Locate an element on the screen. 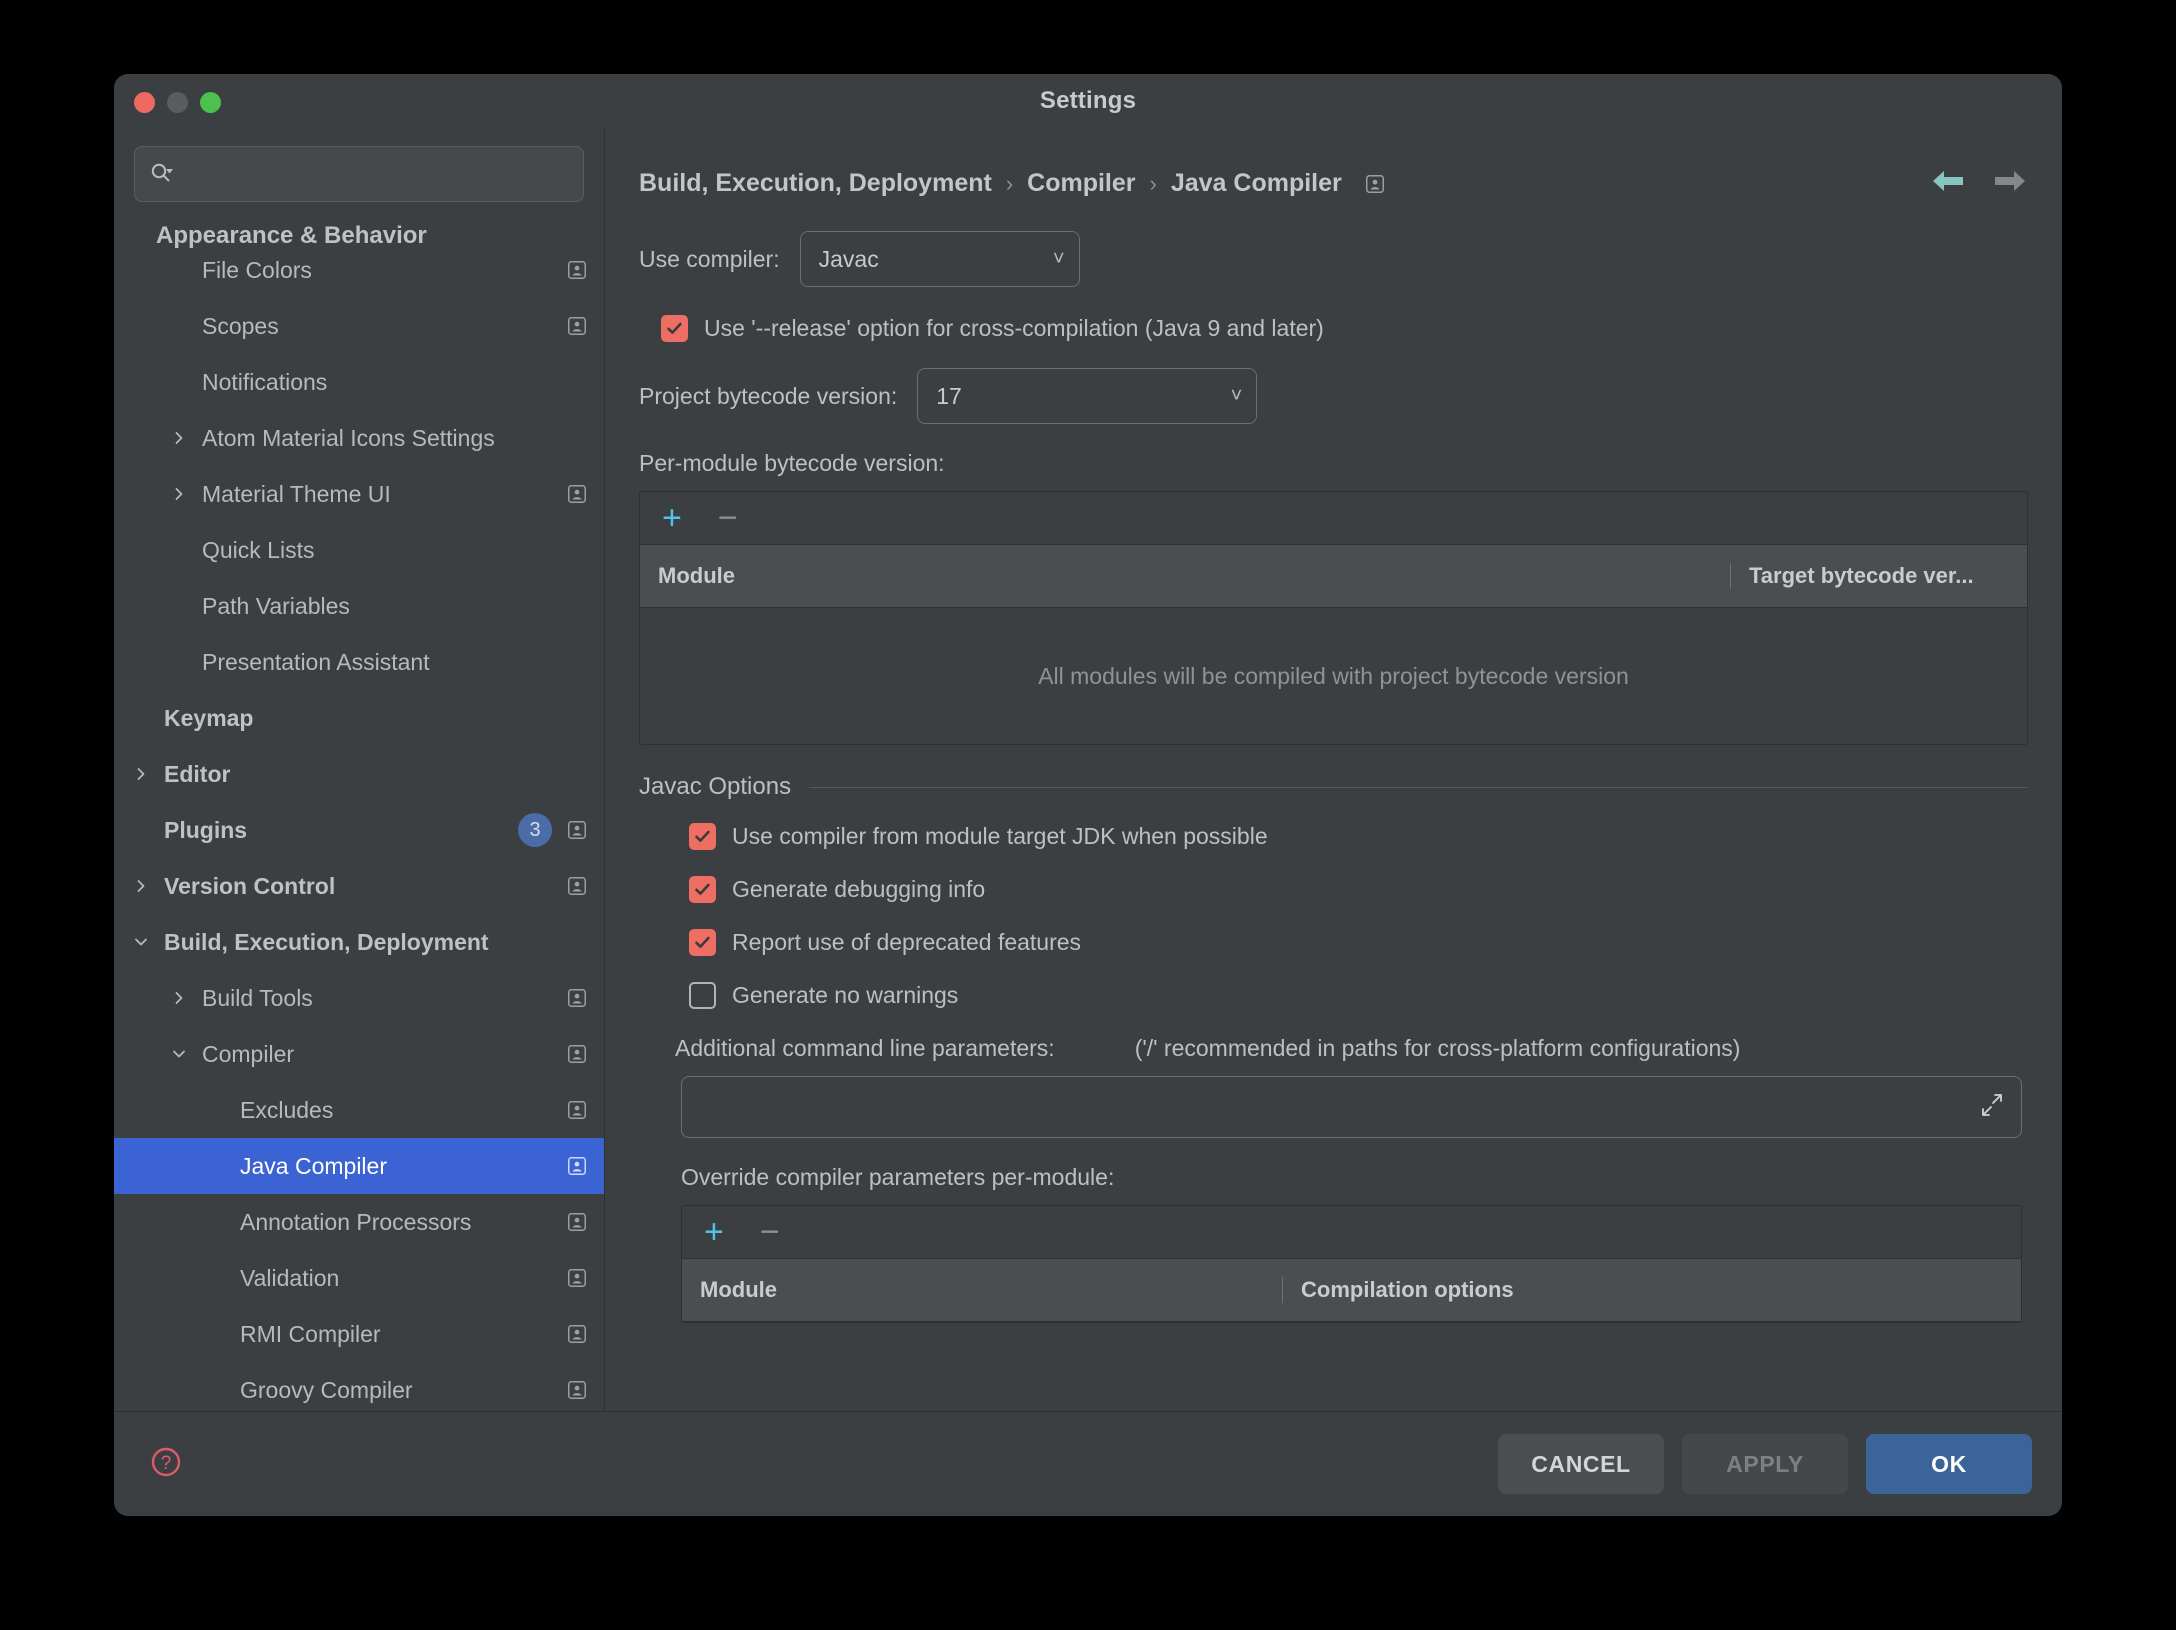 The width and height of the screenshot is (2176, 1630). sidebar-item-label: Build, Execution, Deployment is located at coordinates (326, 941).